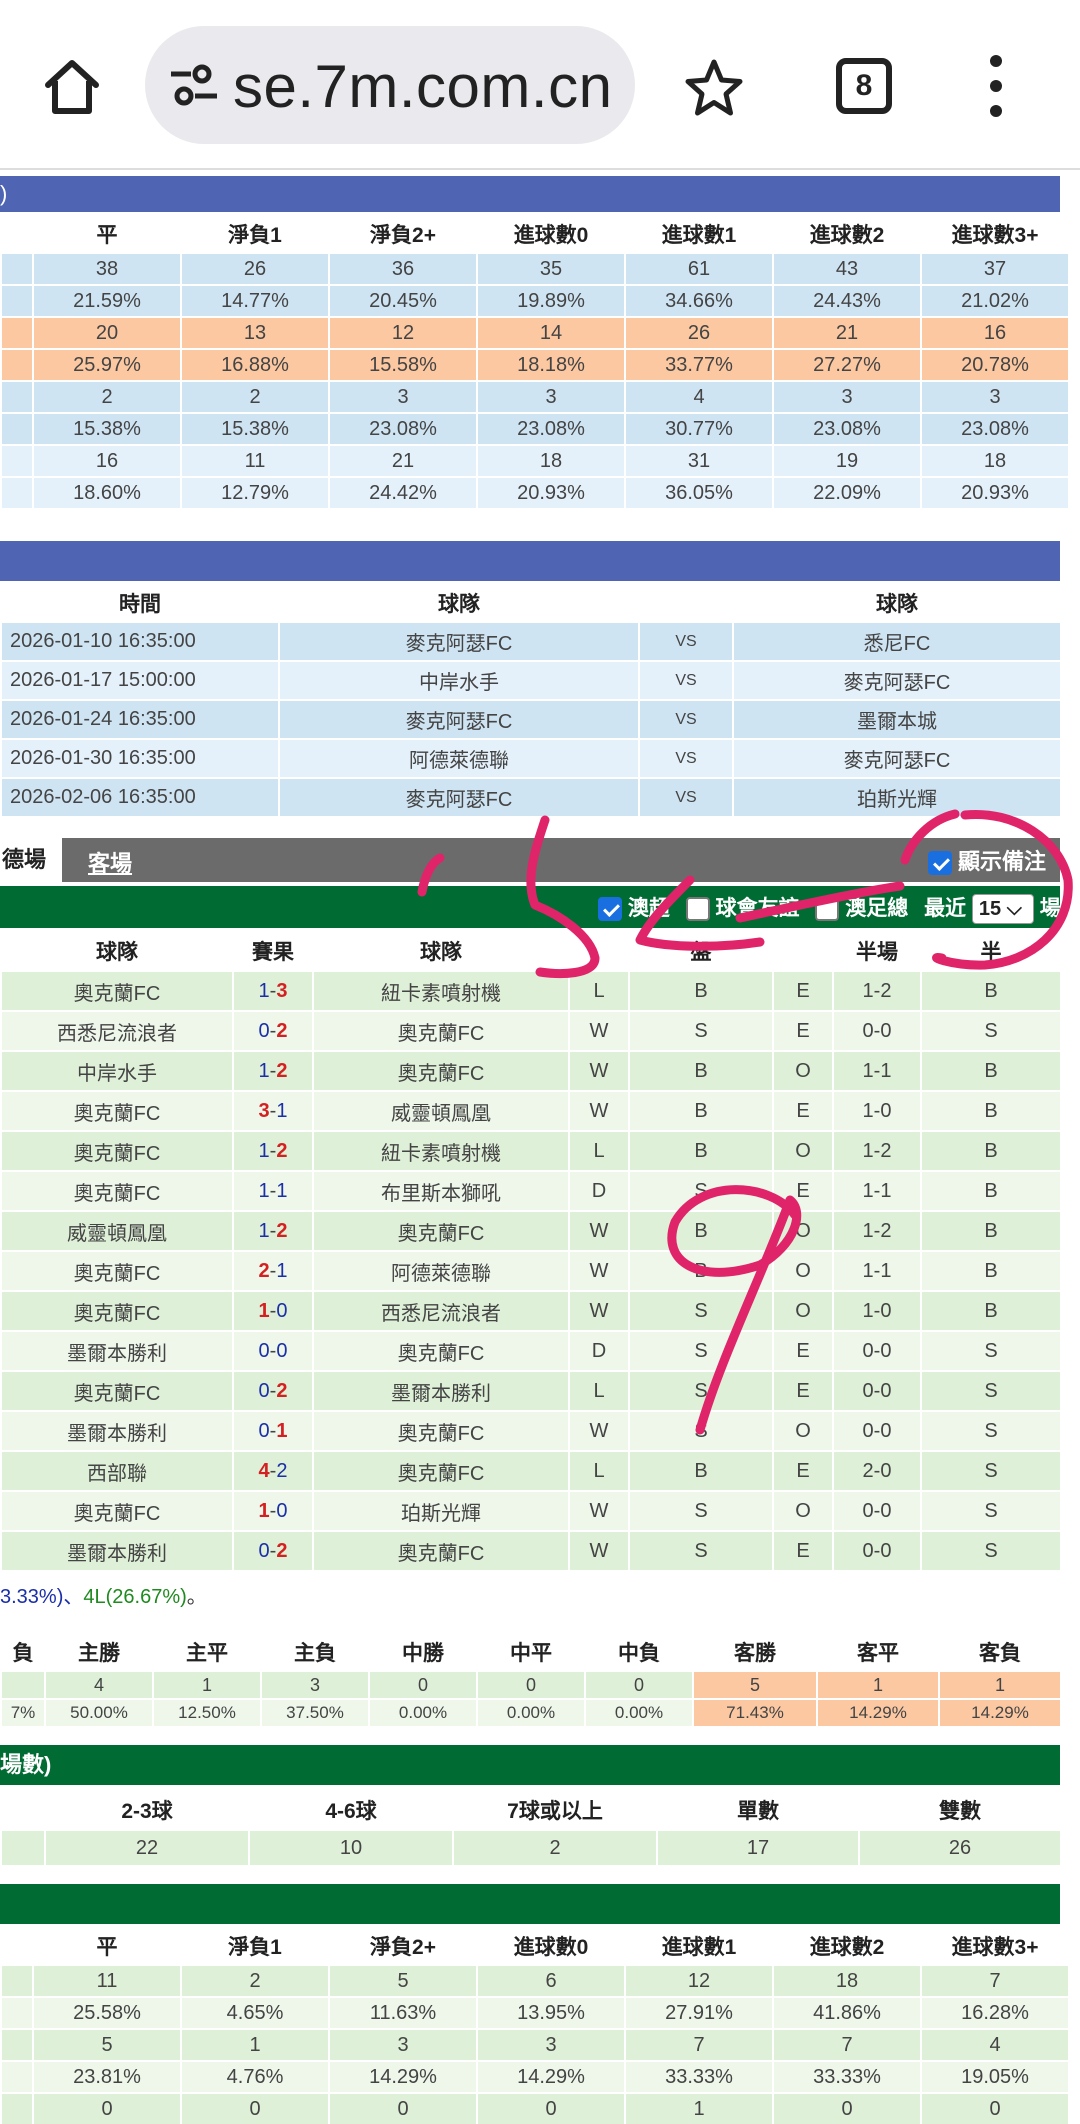  What do you see at coordinates (995, 269) in the screenshot?
I see `count-cell: 37` at bounding box center [995, 269].